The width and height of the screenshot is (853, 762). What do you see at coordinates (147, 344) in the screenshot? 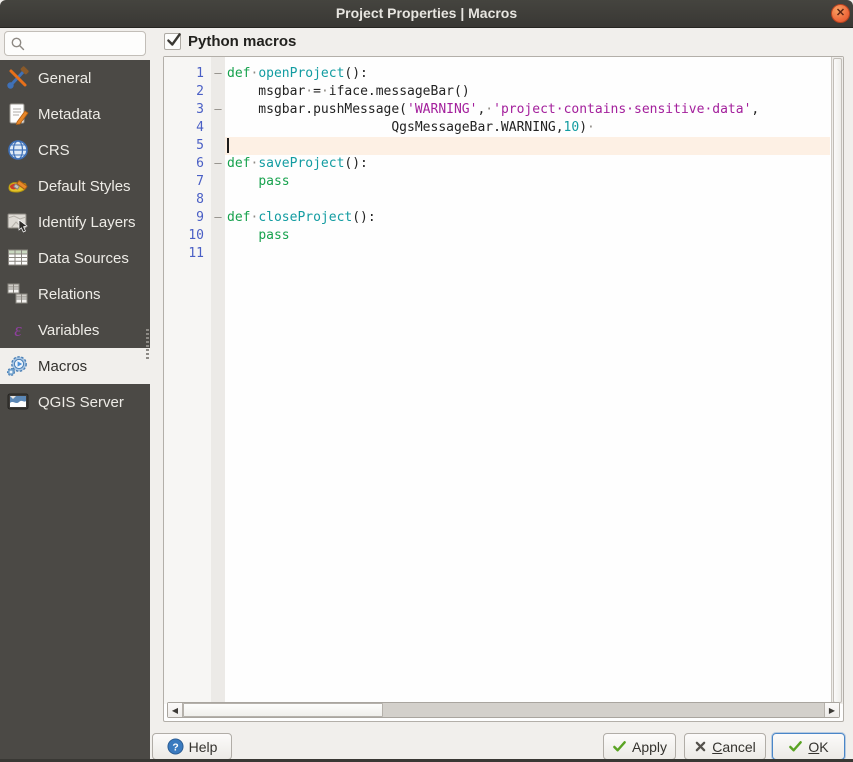
I see `sidebar-scrollbar` at bounding box center [147, 344].